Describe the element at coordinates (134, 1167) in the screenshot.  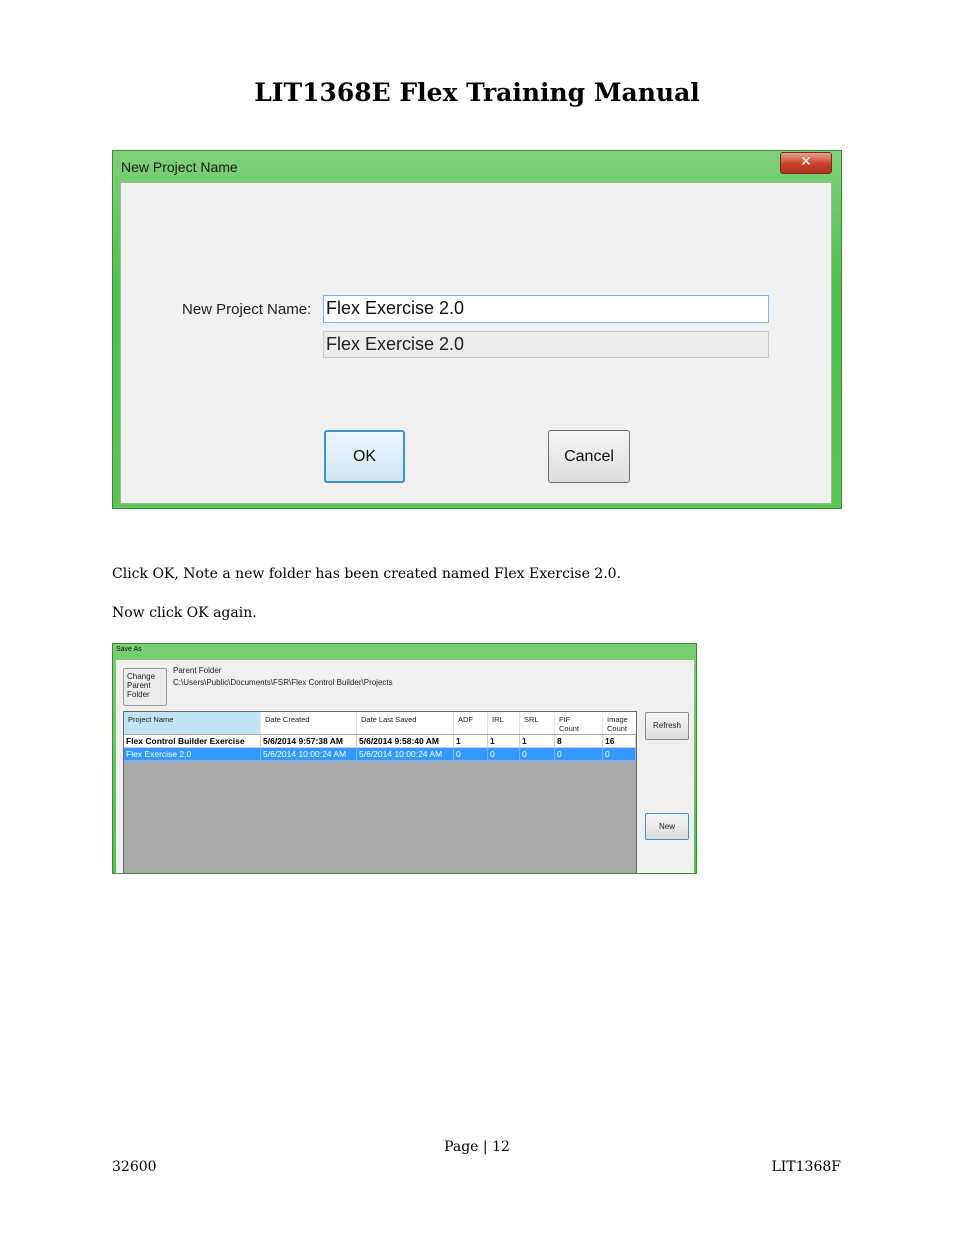
I see `footer-left: 32600` at that location.